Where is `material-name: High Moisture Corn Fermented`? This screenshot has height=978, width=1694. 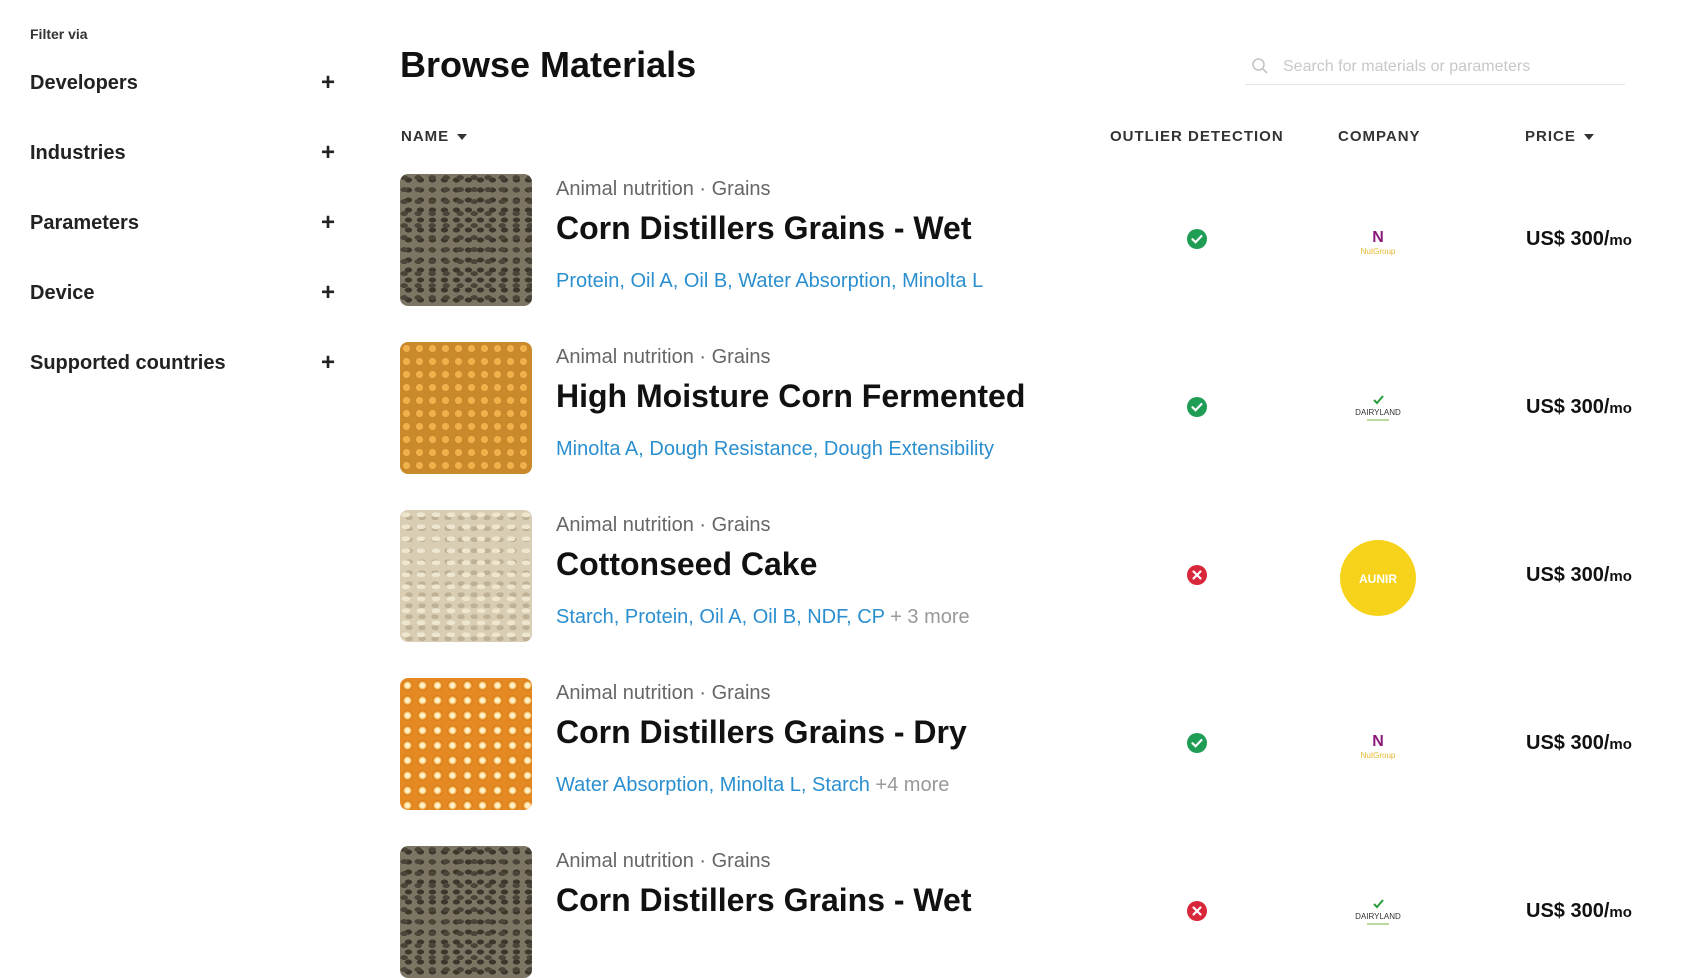 material-name: High Moisture Corn Fermented is located at coordinates (790, 396).